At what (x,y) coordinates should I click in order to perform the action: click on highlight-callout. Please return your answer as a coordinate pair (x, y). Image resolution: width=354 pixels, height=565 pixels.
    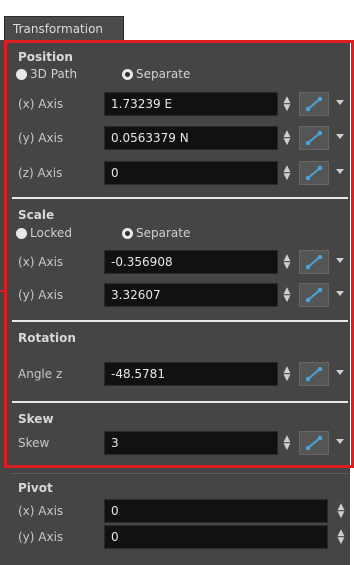
    Looking at the image, I should click on (3, 291).